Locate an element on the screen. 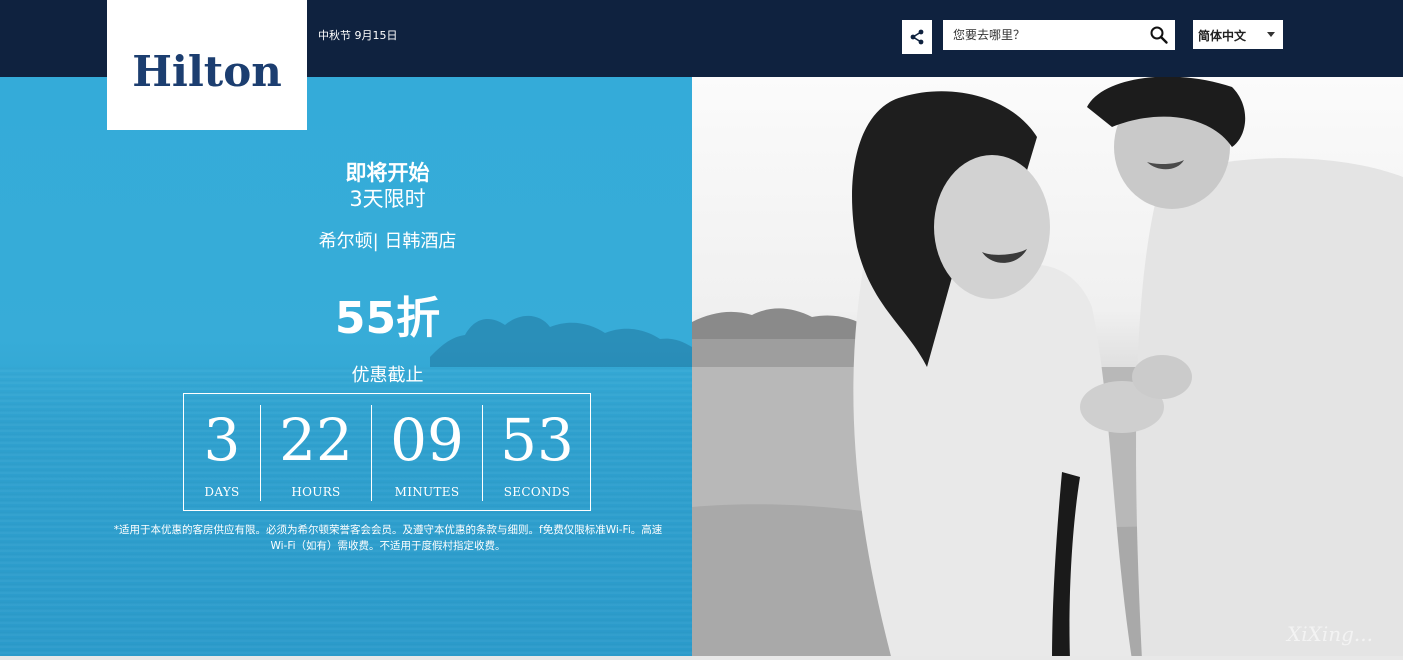 The height and width of the screenshot is (660, 1403). language-select: 简体中文 is located at coordinates (1238, 34).